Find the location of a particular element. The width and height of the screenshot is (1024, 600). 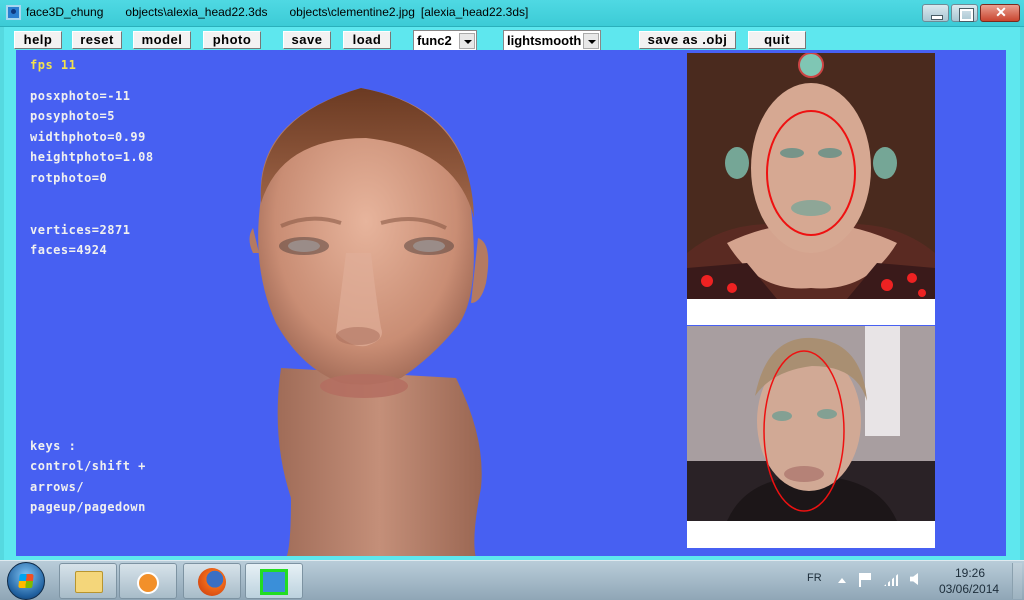

show-hidden-icons-button is located at coordinates (842, 580).